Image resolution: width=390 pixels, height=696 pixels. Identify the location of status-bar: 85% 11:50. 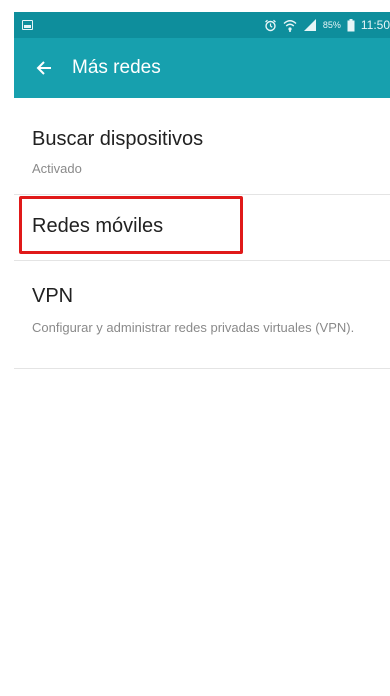
(202, 25).